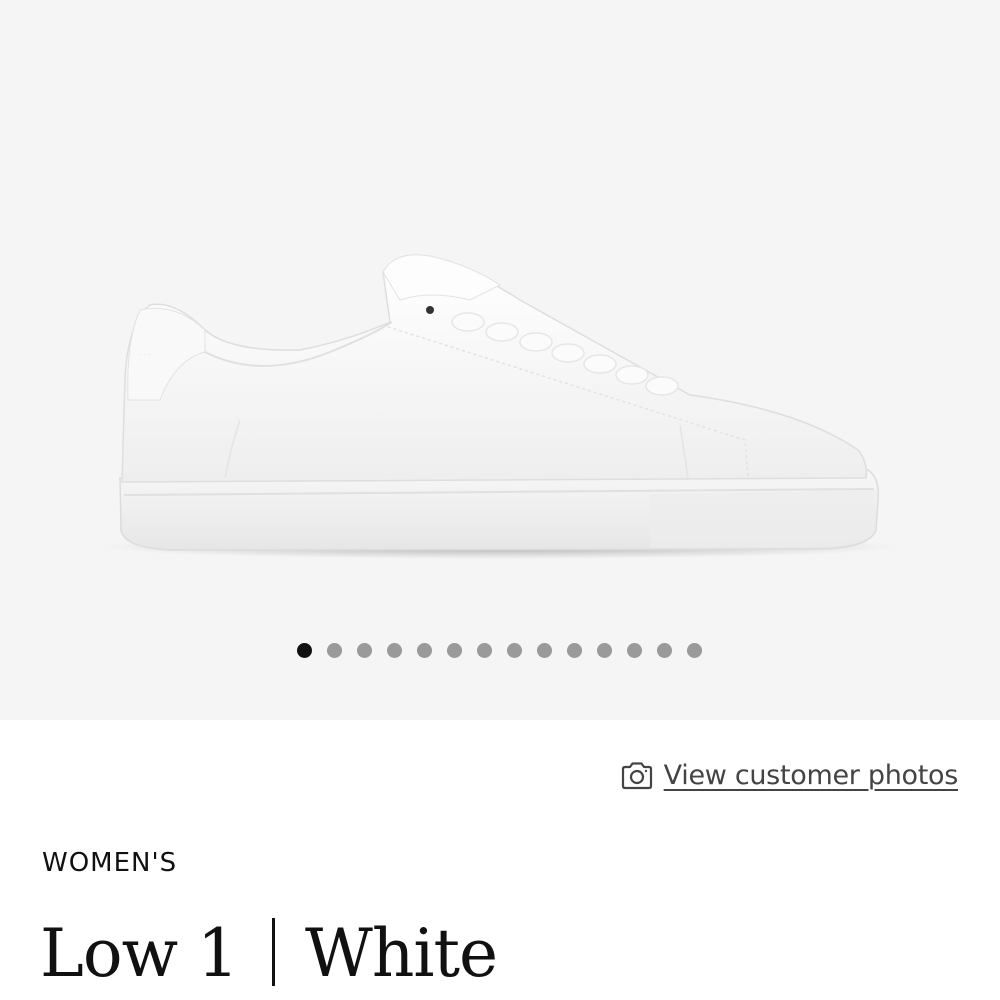 Image resolution: width=1000 pixels, height=1000 pixels. Describe the element at coordinates (811, 775) in the screenshot. I see `view-customer-photos-label: View customer photos` at that location.